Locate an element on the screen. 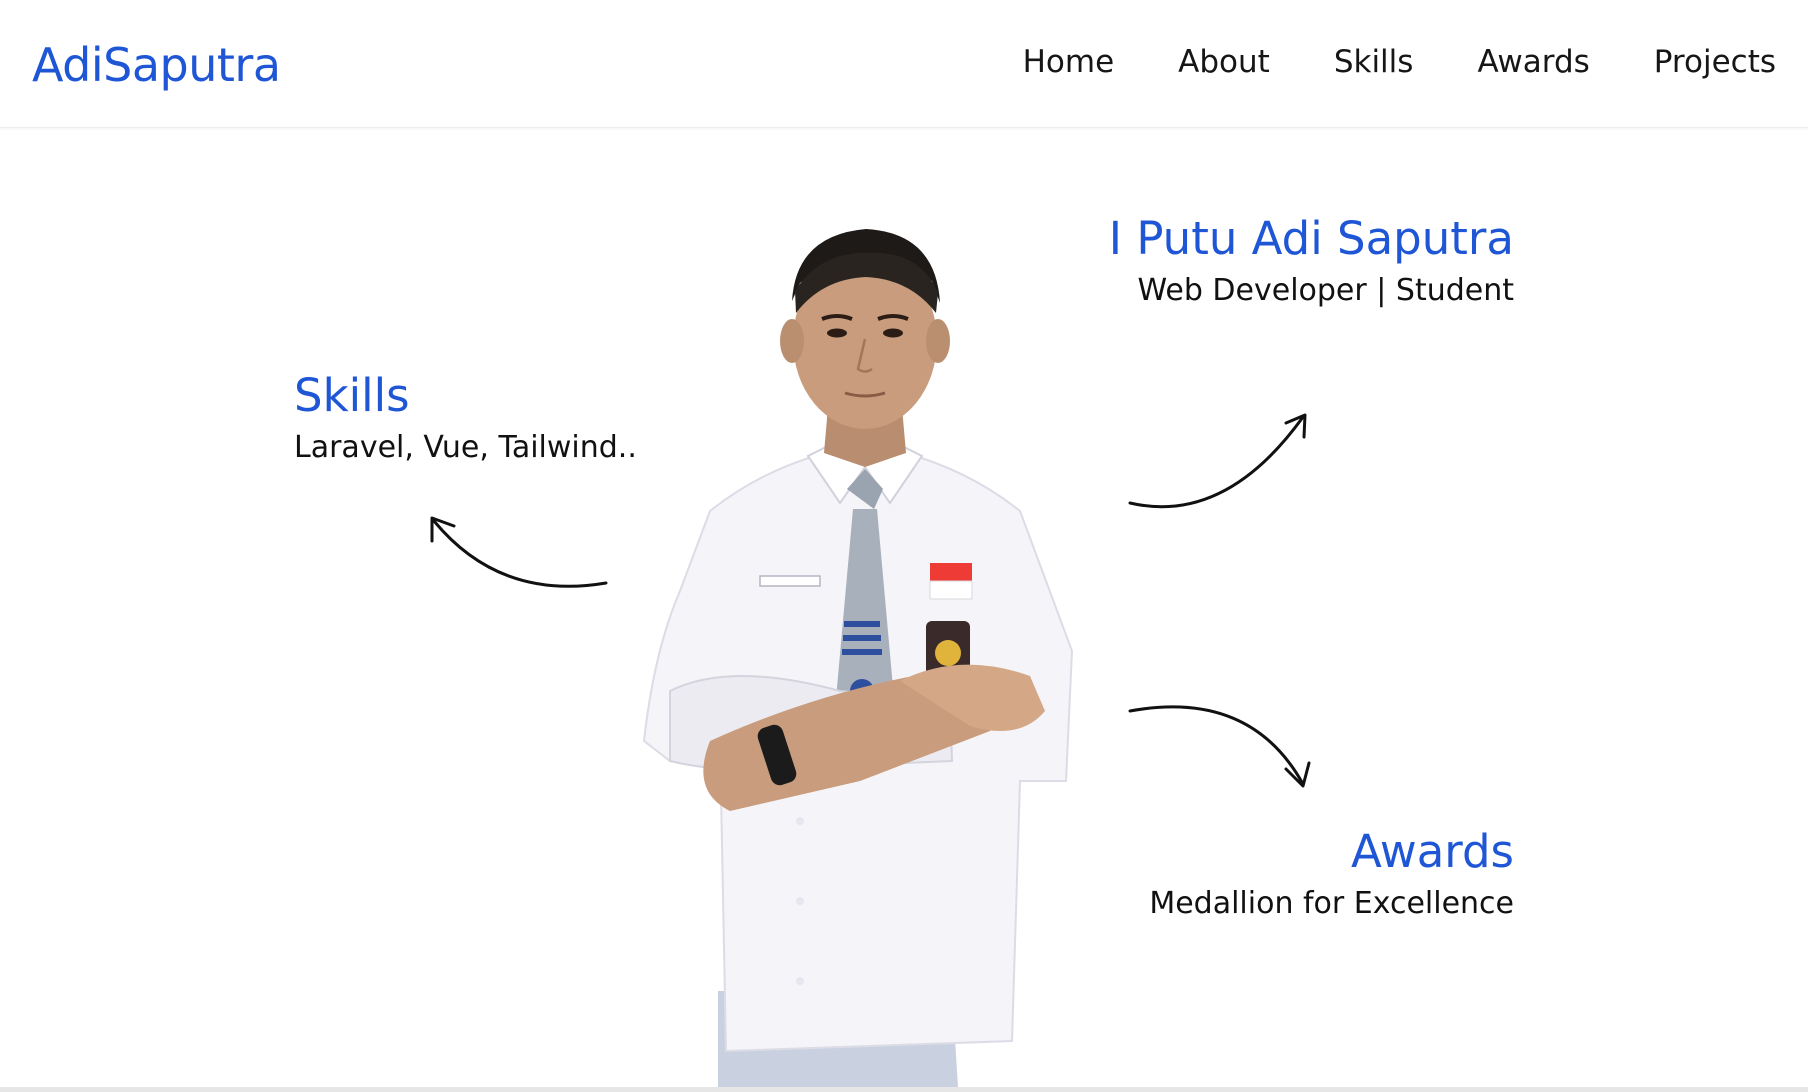  profile-role: Web Developer | Student is located at coordinates (1325, 290).